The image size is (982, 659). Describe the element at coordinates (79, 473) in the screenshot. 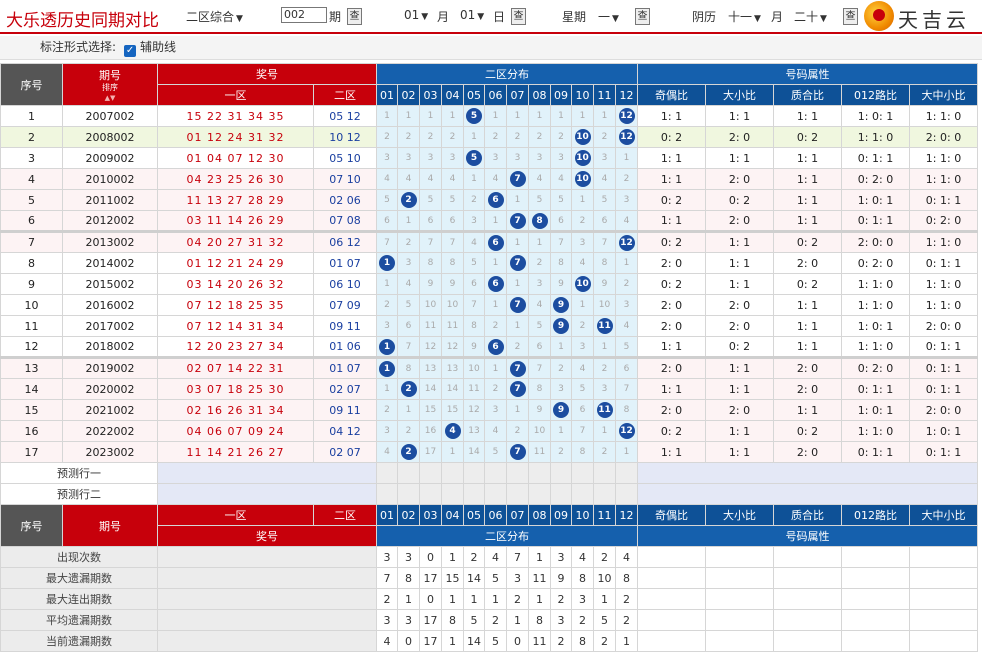

I see `predict-label: 预测行一` at that location.